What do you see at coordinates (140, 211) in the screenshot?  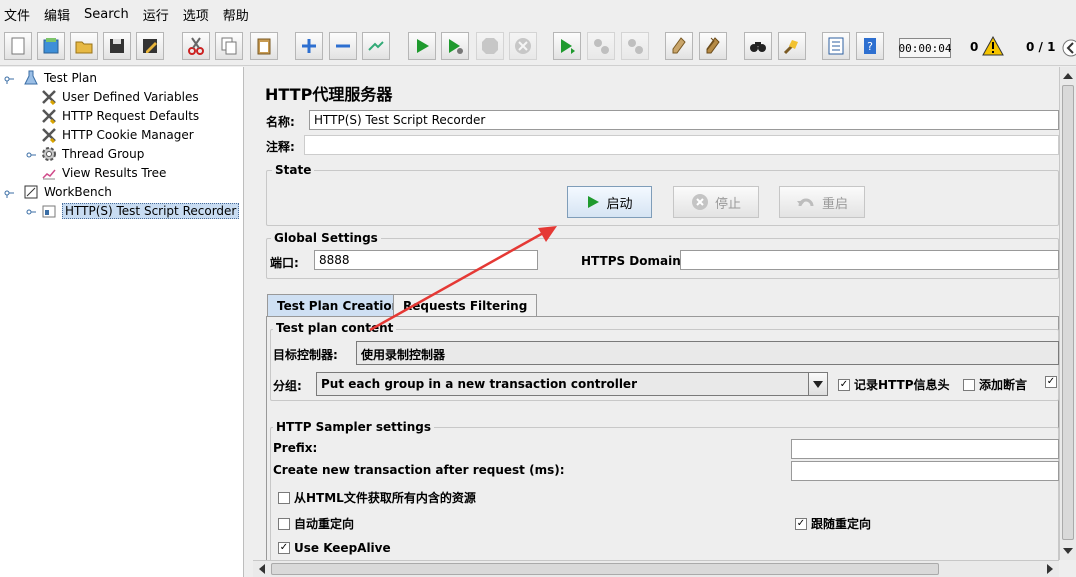 I see `tree-node-http-recorder: HTTP(S) Test Script Recorder` at bounding box center [140, 211].